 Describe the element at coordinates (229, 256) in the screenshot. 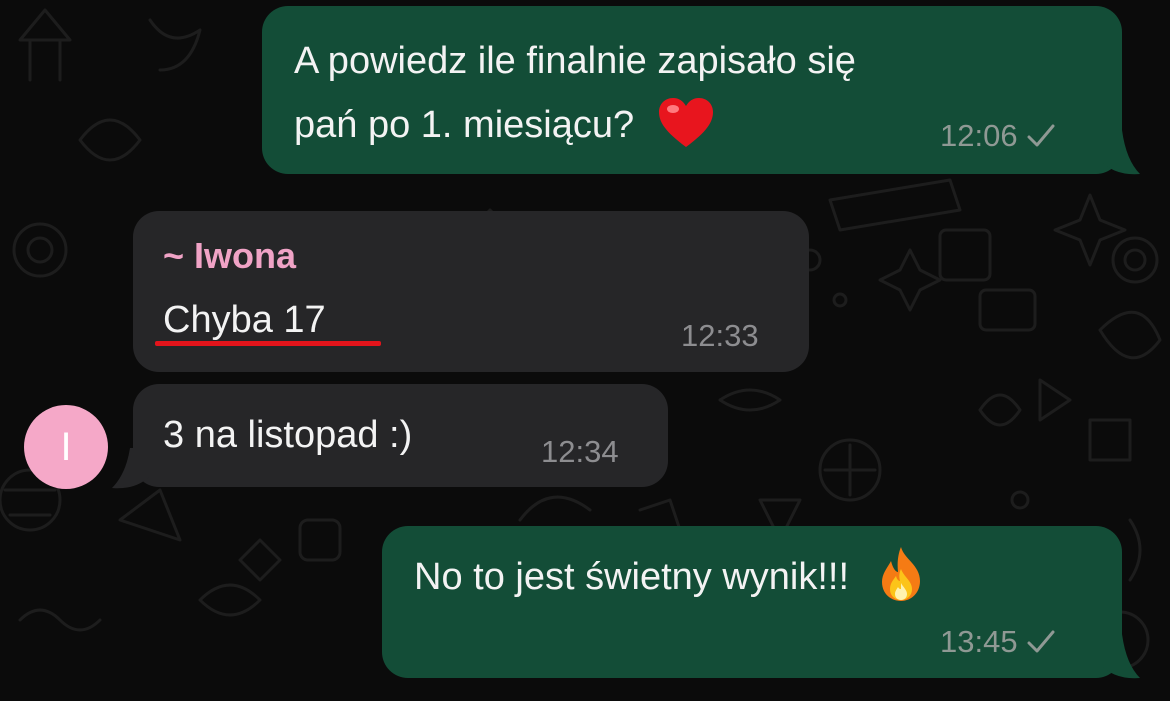

I see `sender-name: ~ Iwona` at that location.